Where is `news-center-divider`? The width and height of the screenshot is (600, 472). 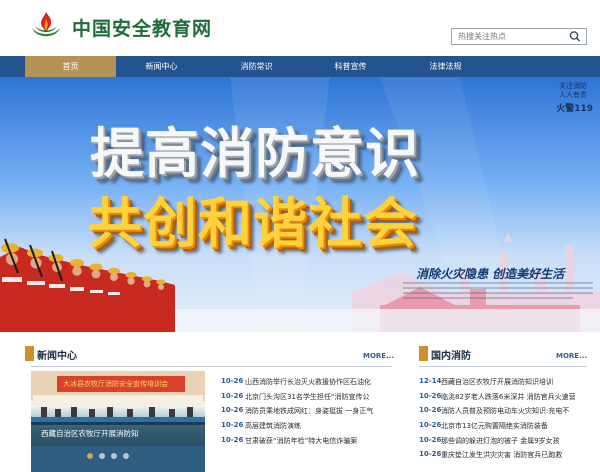 news-center-divider is located at coordinates (211, 366).